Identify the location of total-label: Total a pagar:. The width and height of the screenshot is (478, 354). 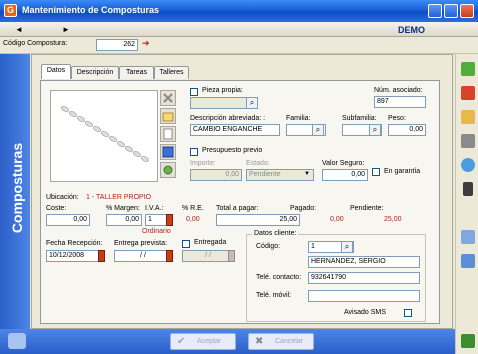
(237, 208).